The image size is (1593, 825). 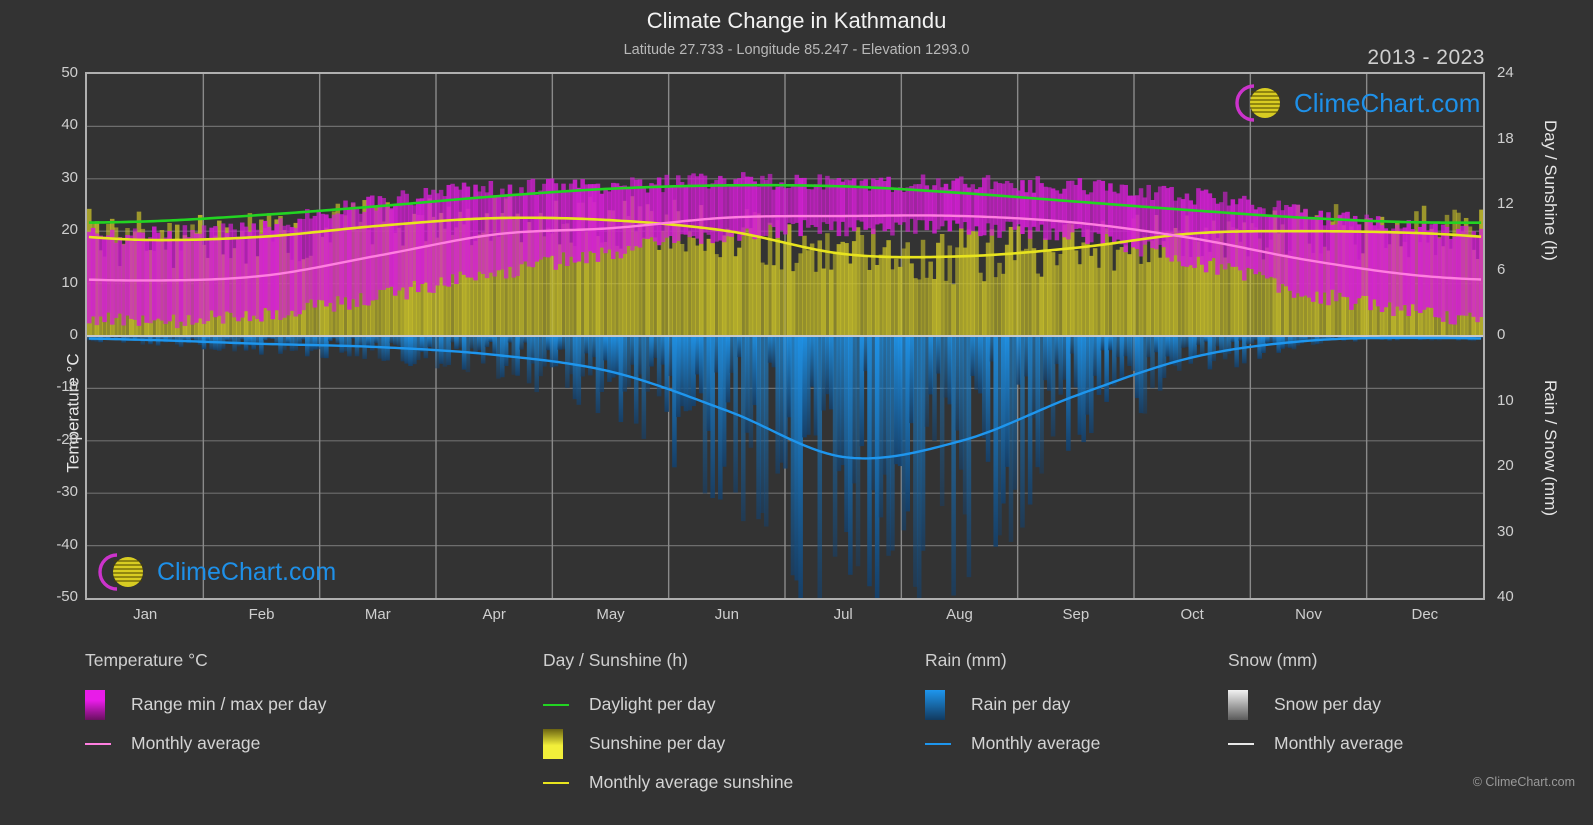 I want to click on legend-group-rain-mm: Rain (mm) Rain per day Monthly average, so click(x=1012, y=706).